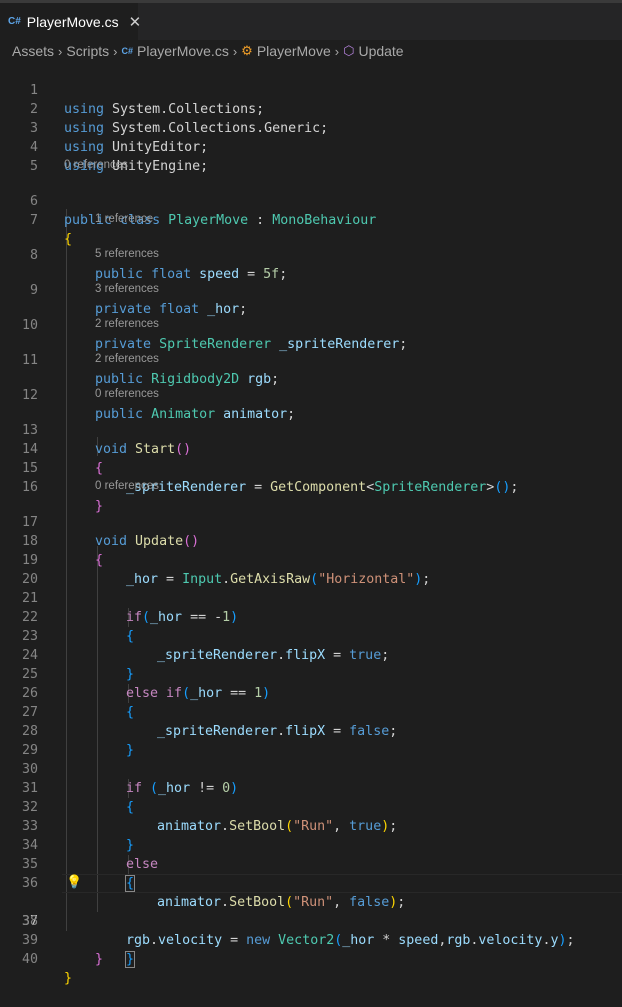 The image size is (622, 1007). I want to click on code-token: =, so click(258, 487).